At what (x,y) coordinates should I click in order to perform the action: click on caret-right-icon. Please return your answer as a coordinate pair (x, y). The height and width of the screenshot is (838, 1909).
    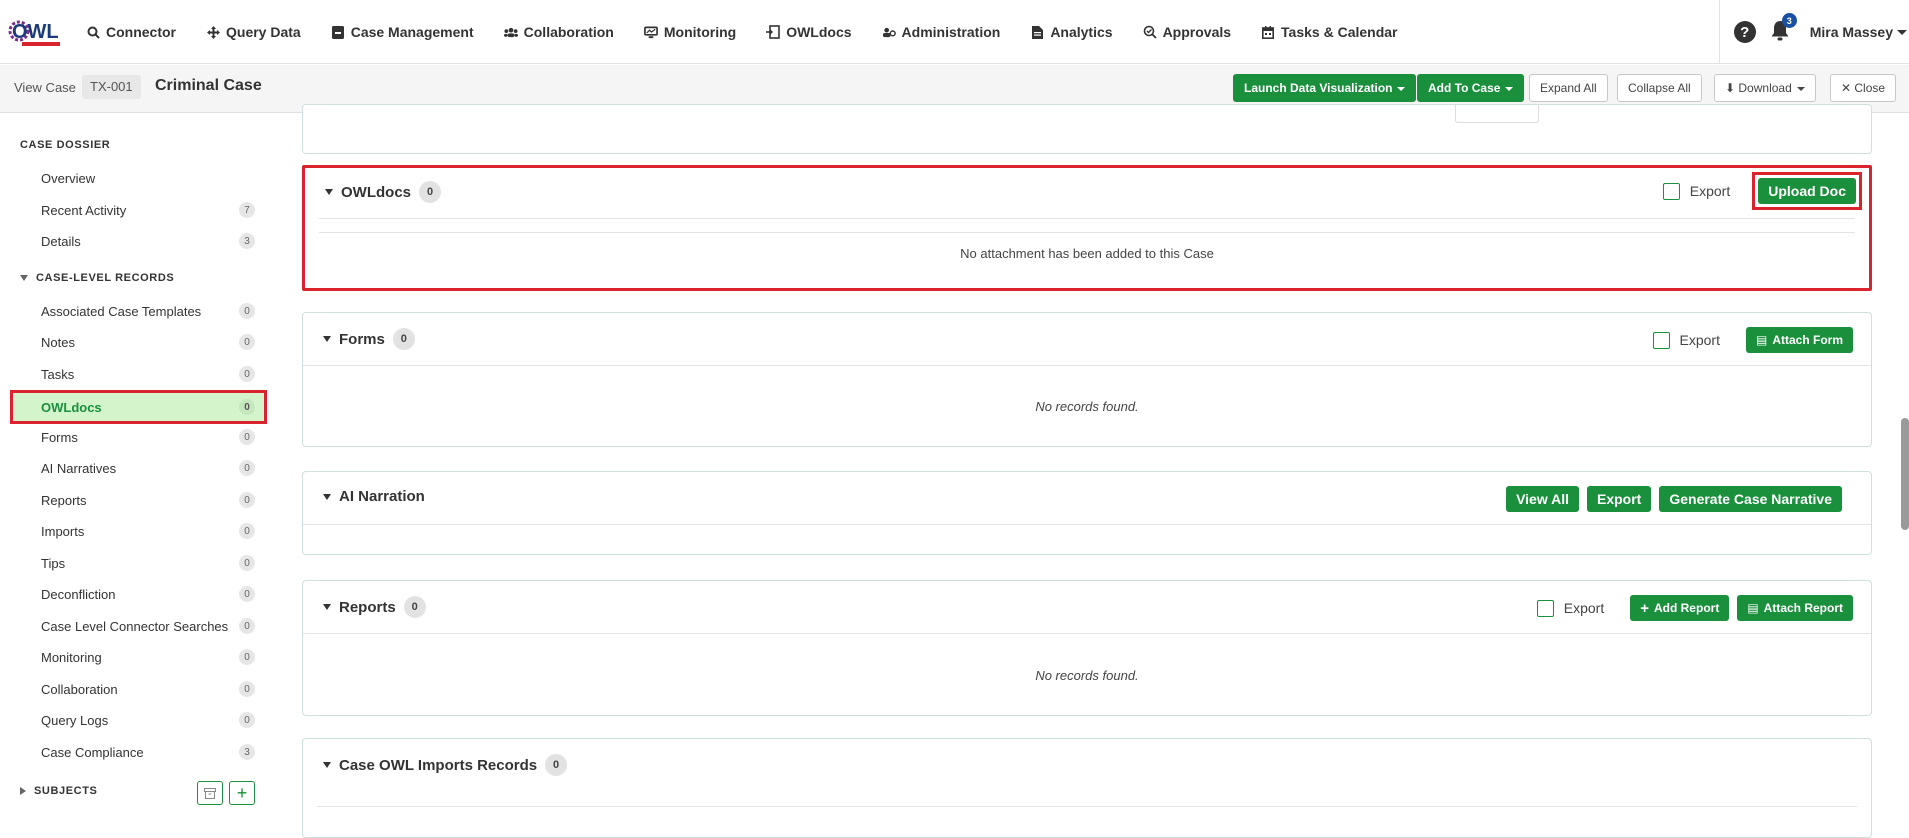
    Looking at the image, I should click on (23, 791).